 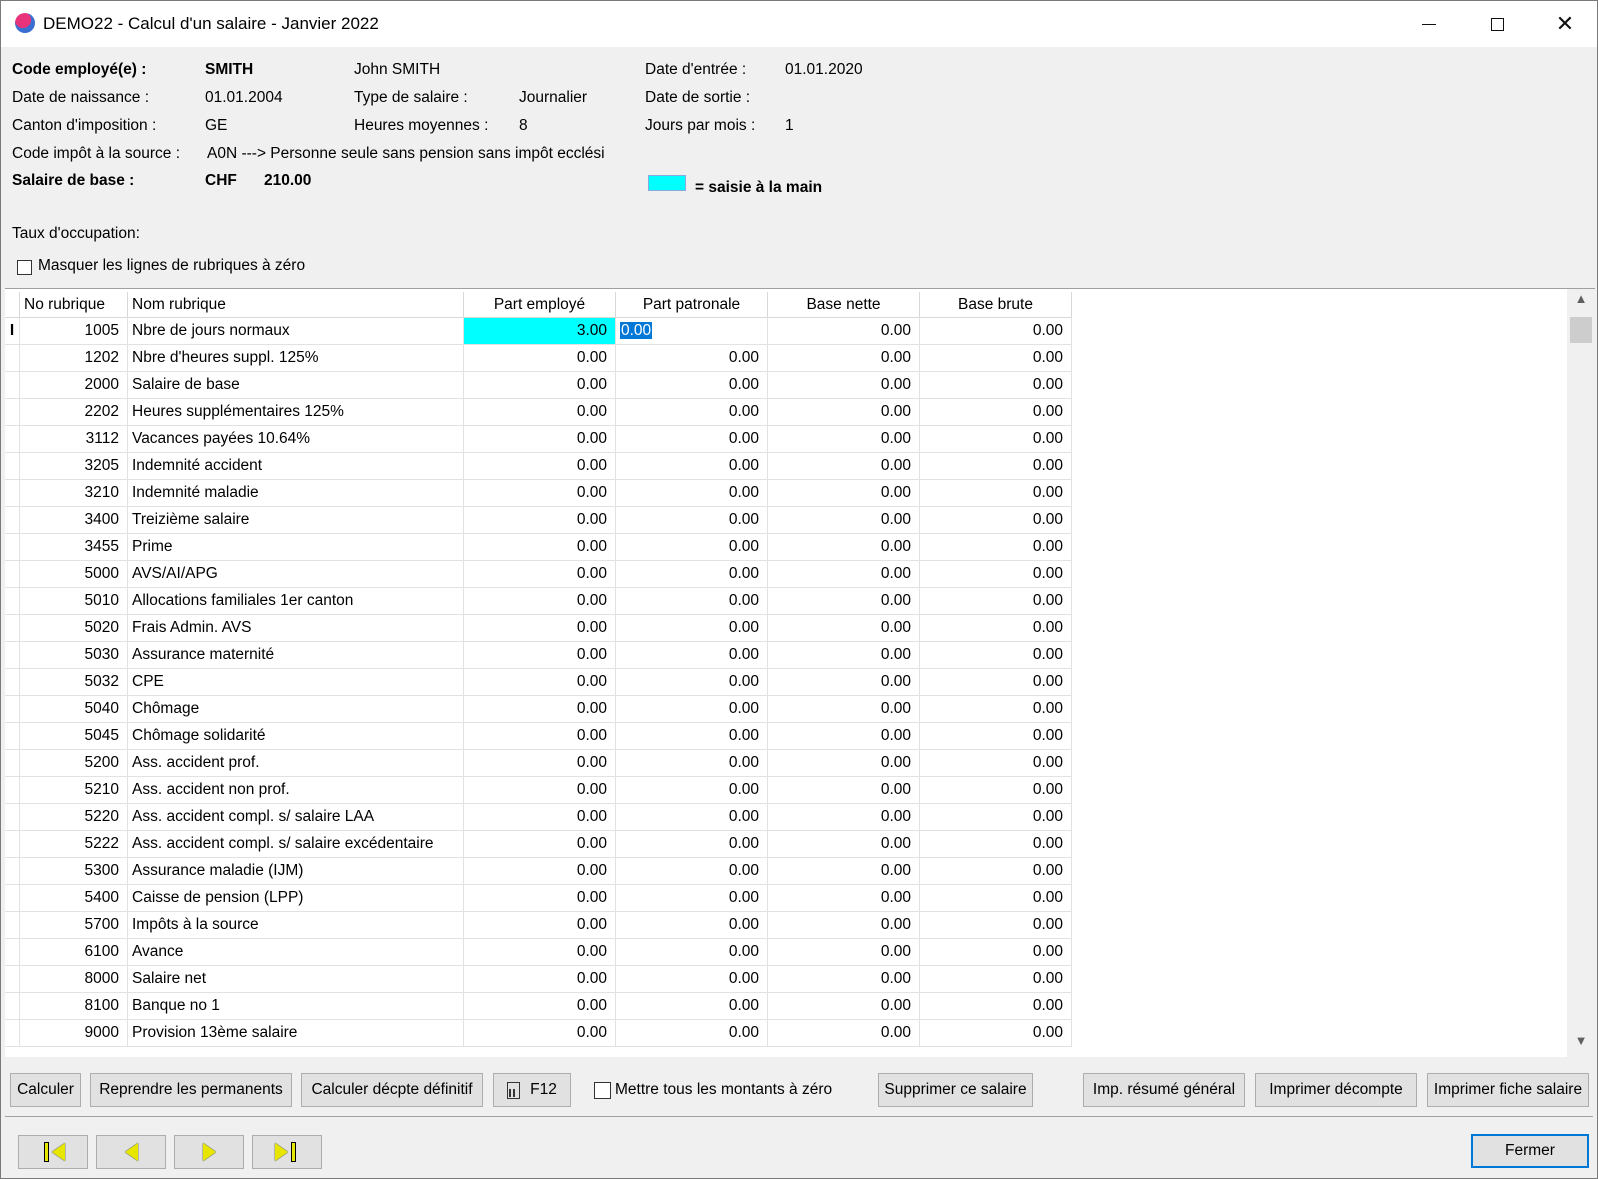 I want to click on table-row: 8000 Salaire net 0.00 0.00 0.00 0.00, so click(x=538, y=979).